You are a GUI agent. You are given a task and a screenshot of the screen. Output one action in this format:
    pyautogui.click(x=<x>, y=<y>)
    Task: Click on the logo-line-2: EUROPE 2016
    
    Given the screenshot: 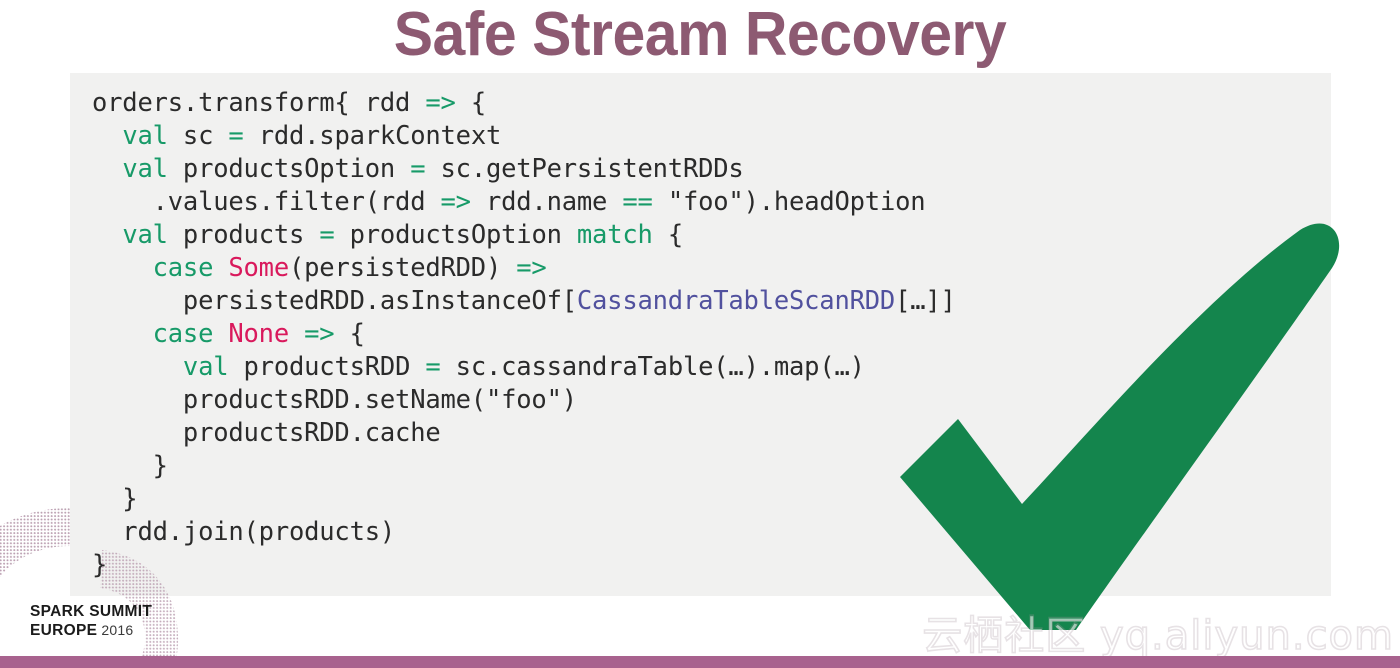 What is the action you would take?
    pyautogui.click(x=91, y=630)
    